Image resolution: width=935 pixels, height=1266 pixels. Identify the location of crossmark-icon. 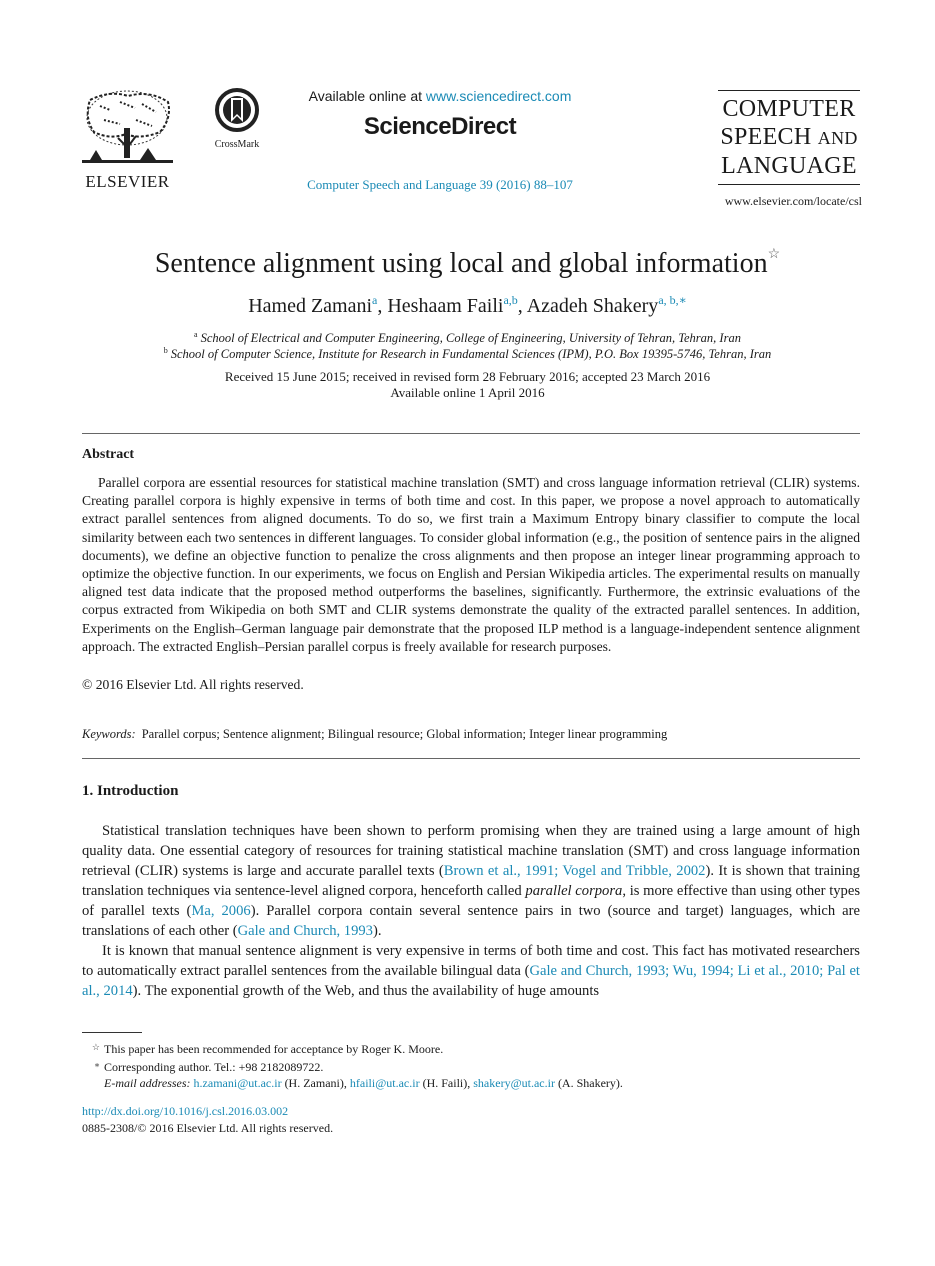
(237, 110).